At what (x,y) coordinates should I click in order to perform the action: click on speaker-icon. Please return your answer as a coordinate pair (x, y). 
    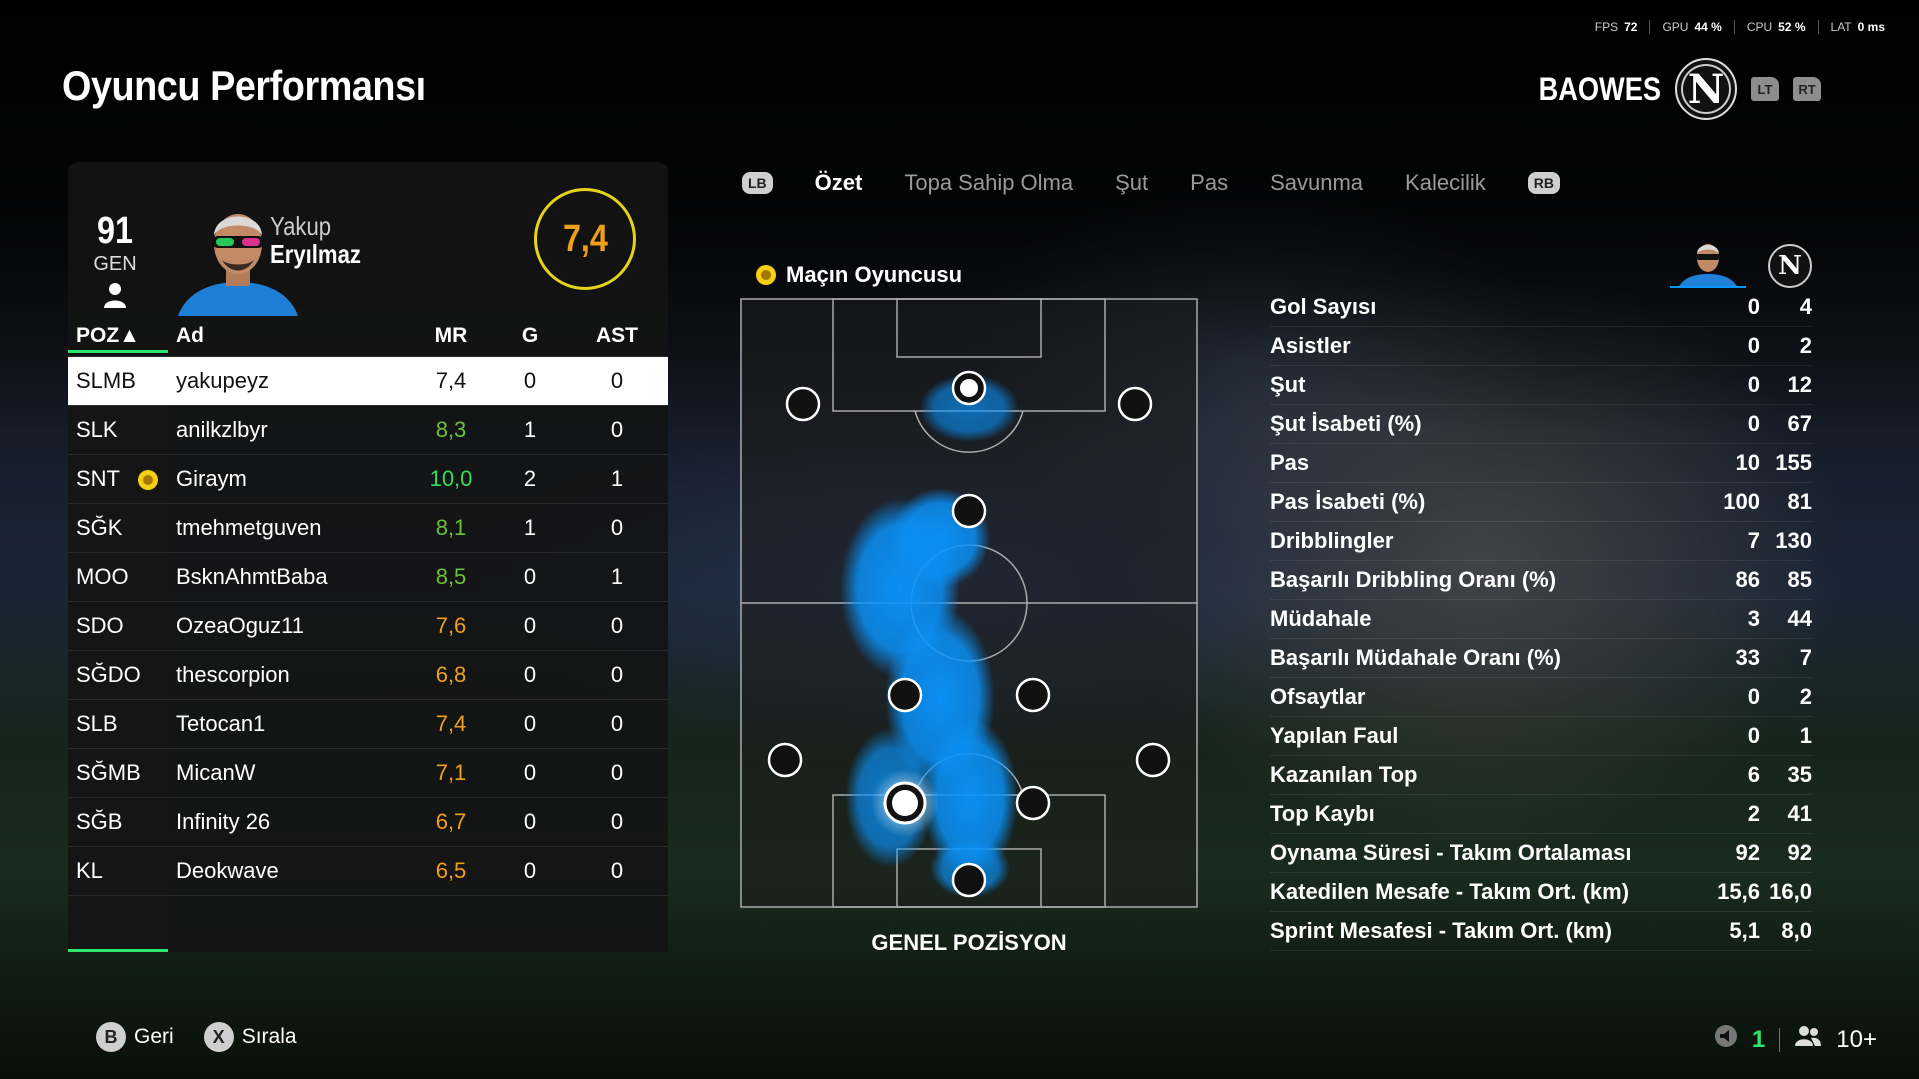
    Looking at the image, I should click on (1726, 1039).